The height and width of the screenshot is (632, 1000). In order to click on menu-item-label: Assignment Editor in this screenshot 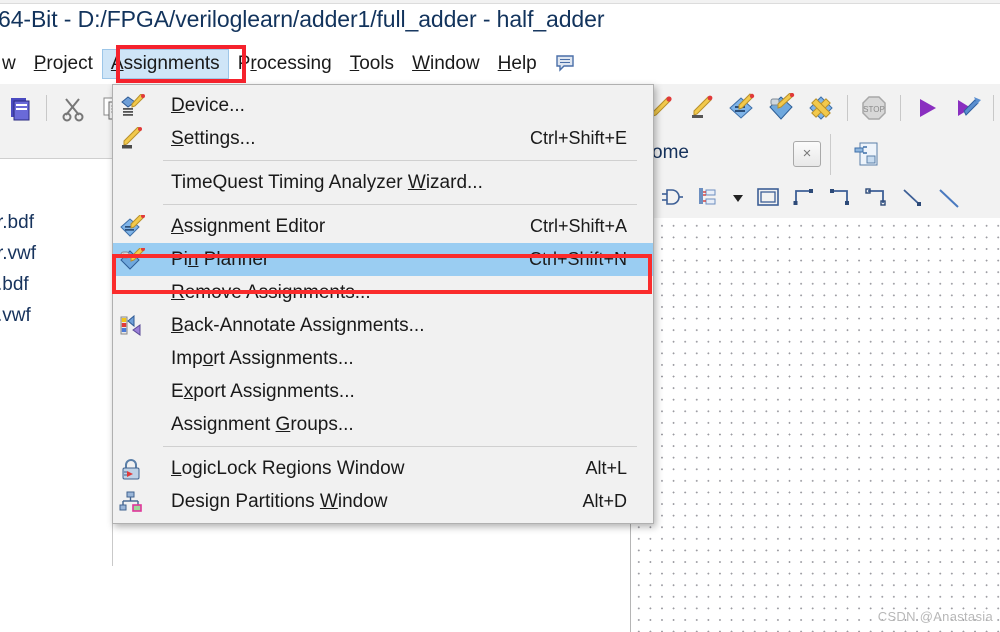, I will do `click(248, 226)`.